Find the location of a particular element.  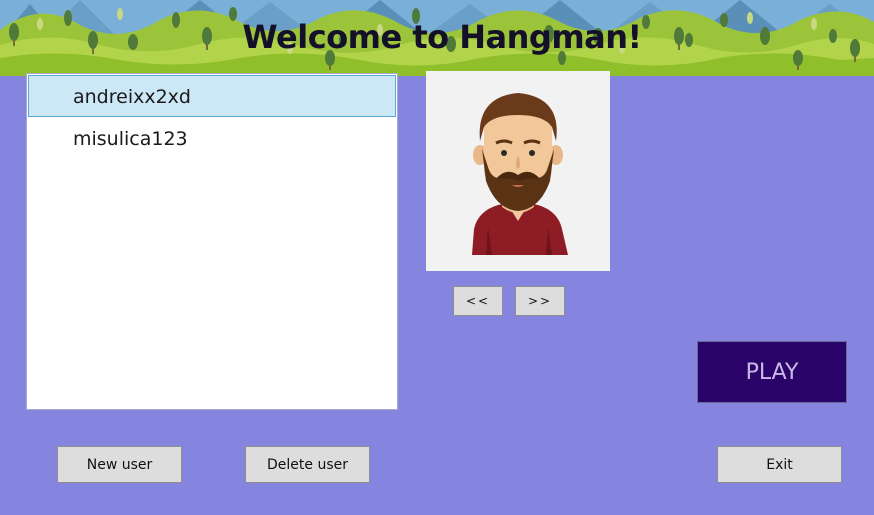

exit-button: Exit is located at coordinates (779, 464).